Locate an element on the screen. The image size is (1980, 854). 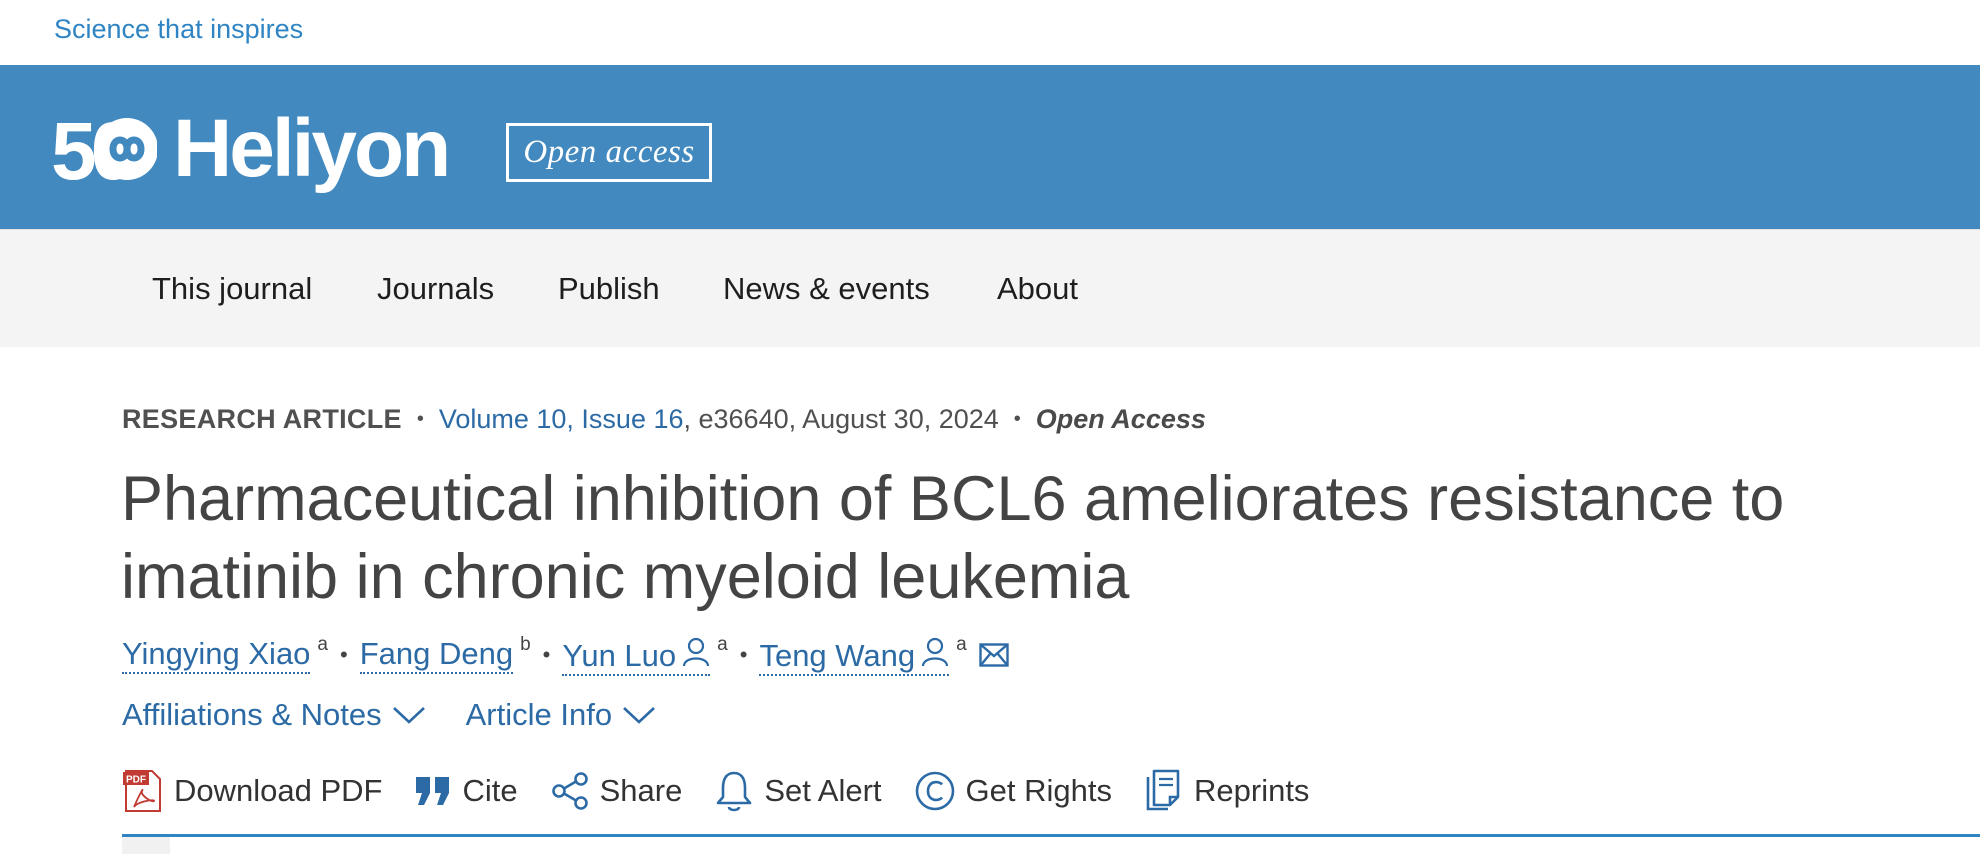
toolbar-divider is located at coordinates (1051, 835).